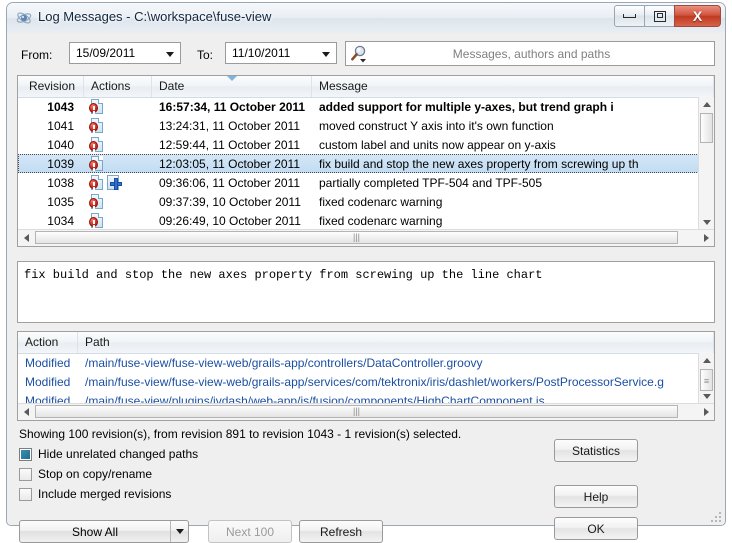 The width and height of the screenshot is (732, 543). I want to click on triangle-down-icon, so click(706, 396).